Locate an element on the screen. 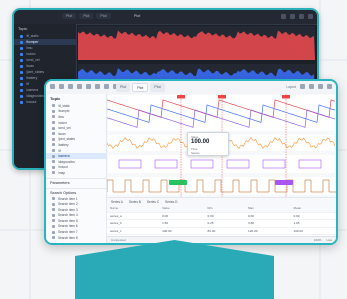  plot-panel is located at coordinates (221, 186).